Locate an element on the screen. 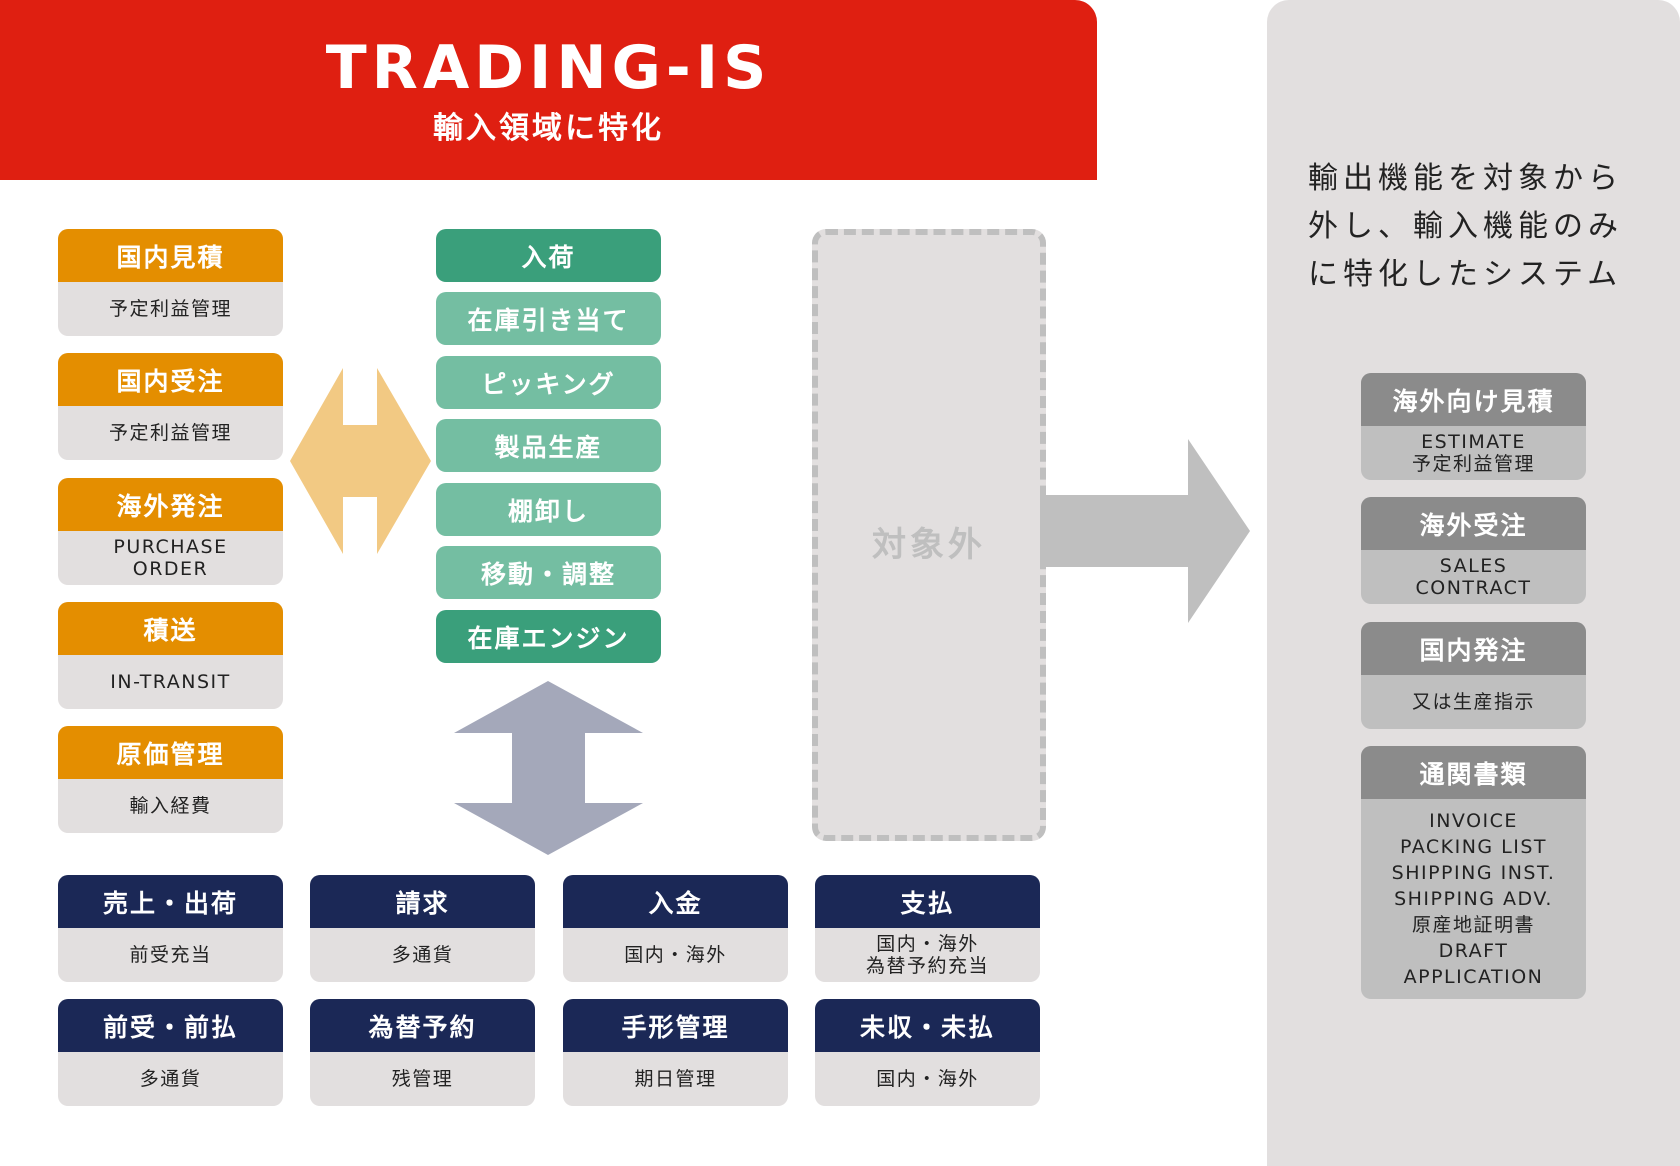 Image resolution: width=1680 pixels, height=1166 pixels. card-body: 期日管理 is located at coordinates (675, 1079).